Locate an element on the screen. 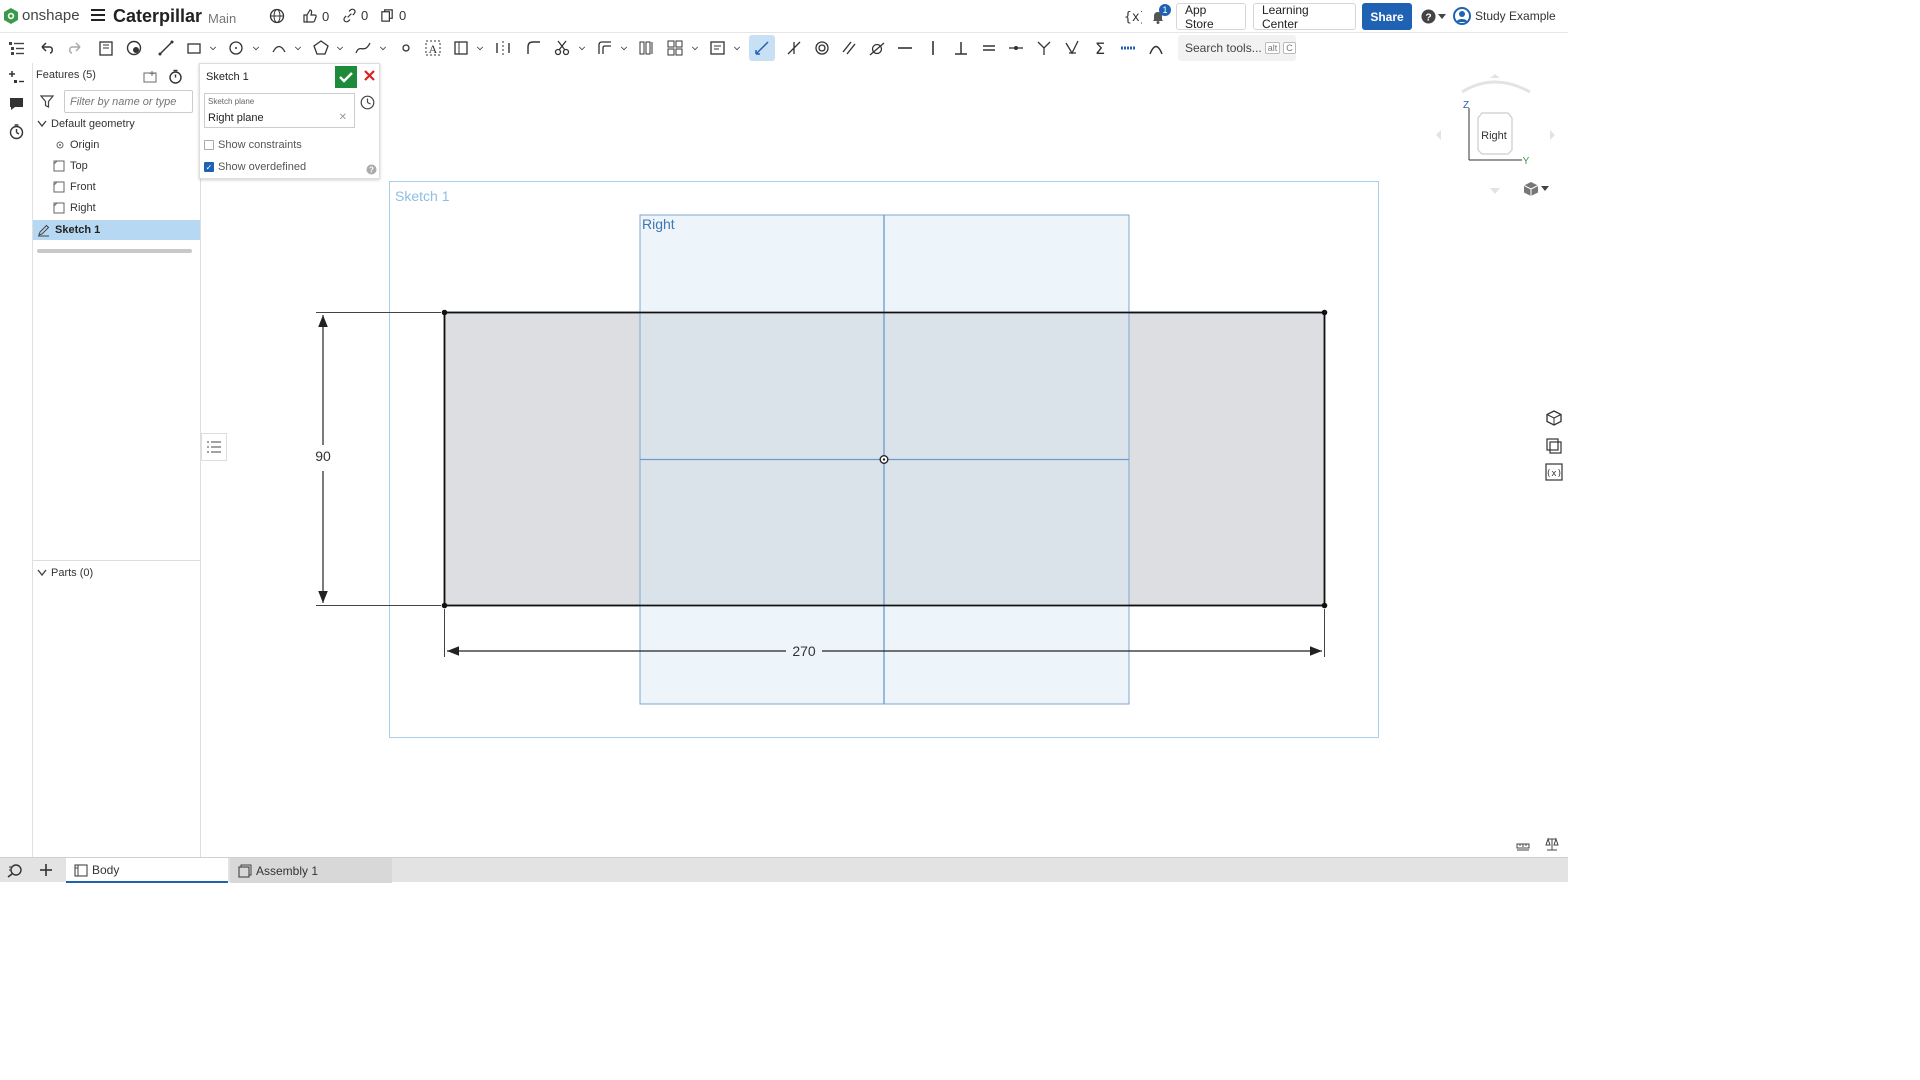  arc-tool-icon is located at coordinates (279, 48).